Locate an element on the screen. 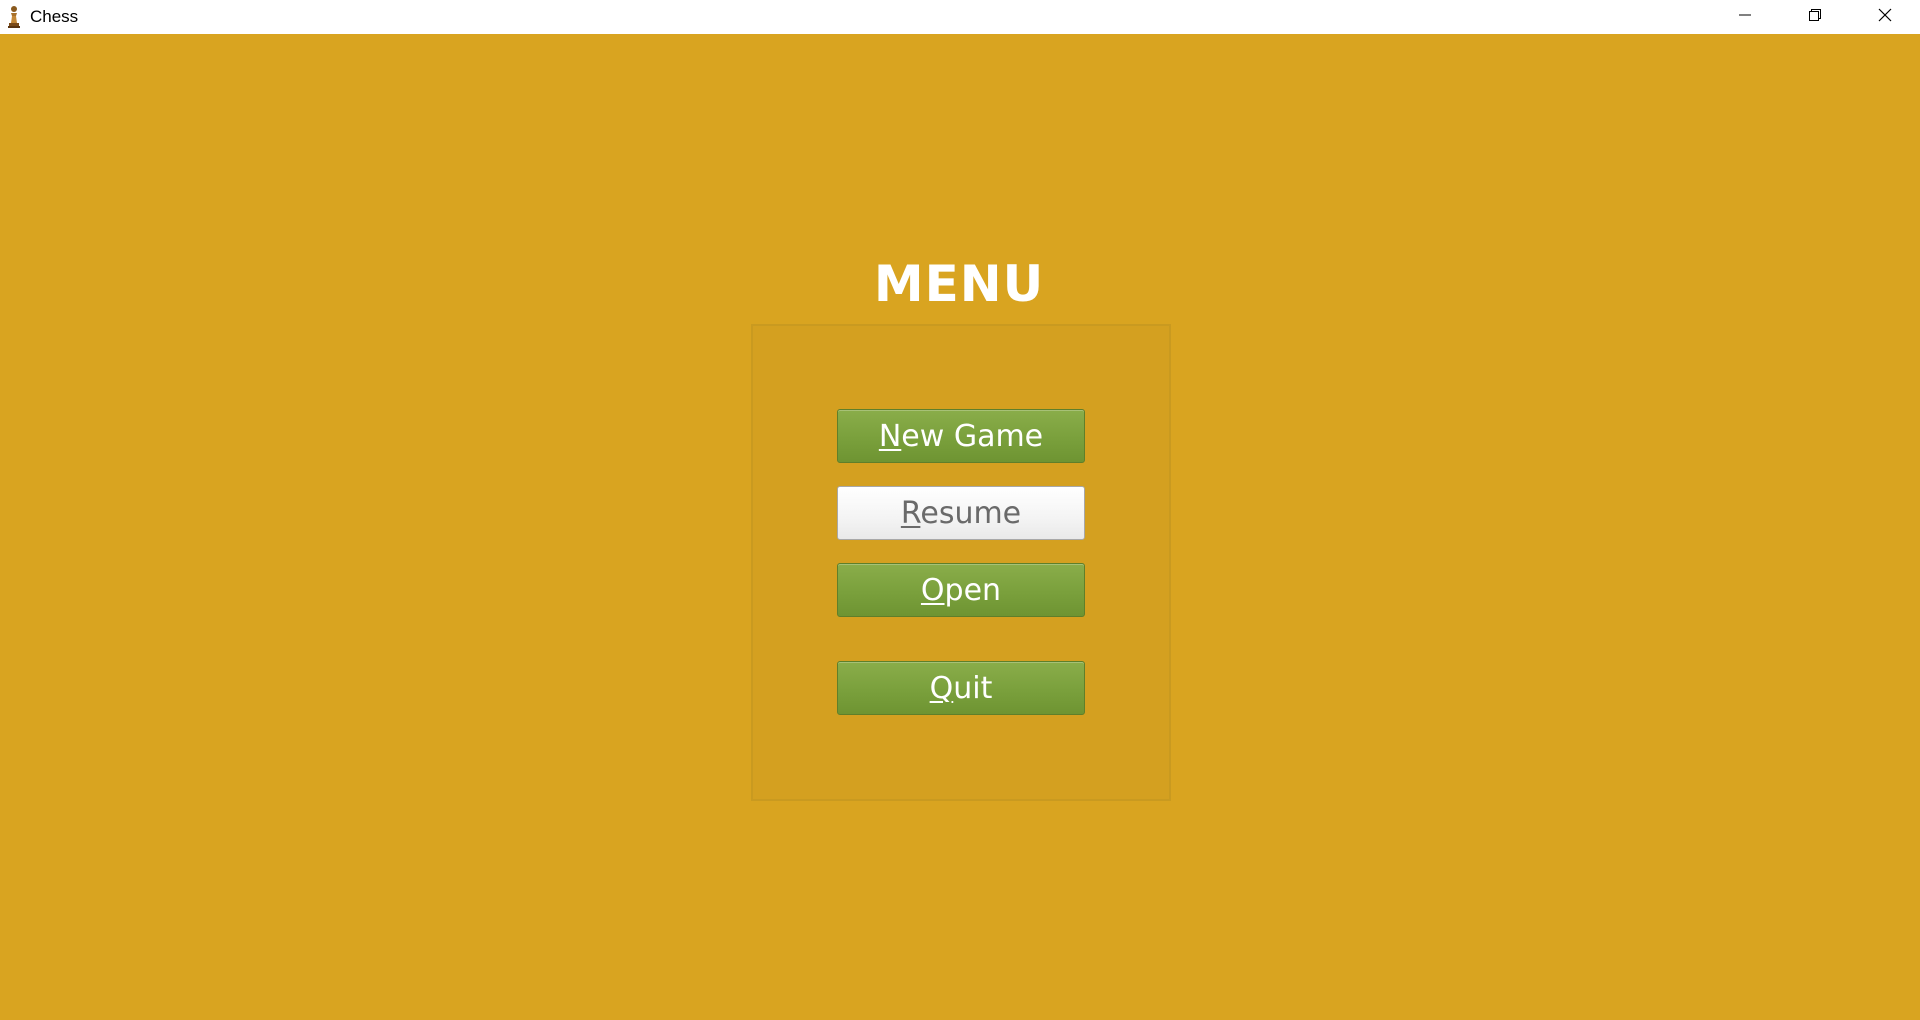 The image size is (1920, 1020). close-icon is located at coordinates (1885, 17).